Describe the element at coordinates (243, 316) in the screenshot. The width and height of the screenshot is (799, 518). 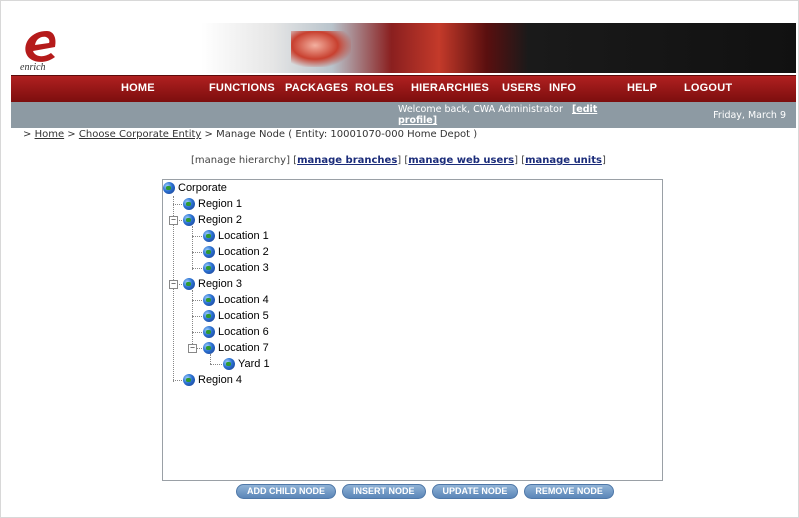
I see `tree-node-label: Location 5` at that location.